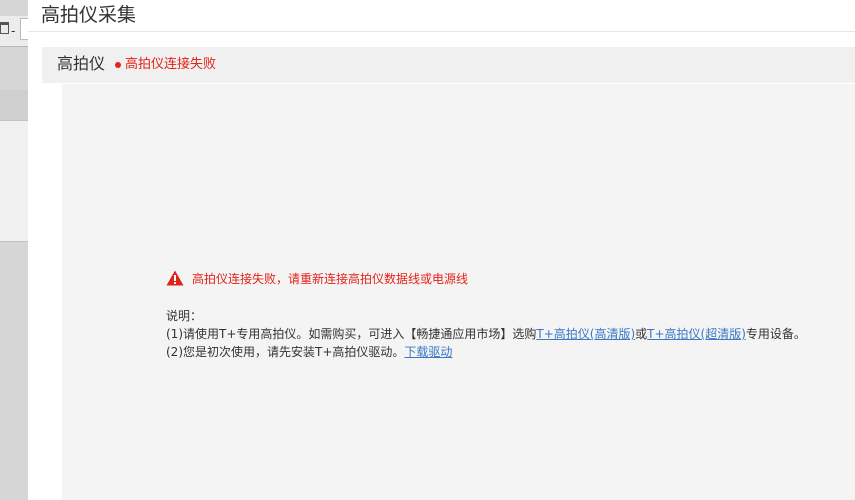 The height and width of the screenshot is (500, 855). I want to click on calendar-icon, so click(4, 28).